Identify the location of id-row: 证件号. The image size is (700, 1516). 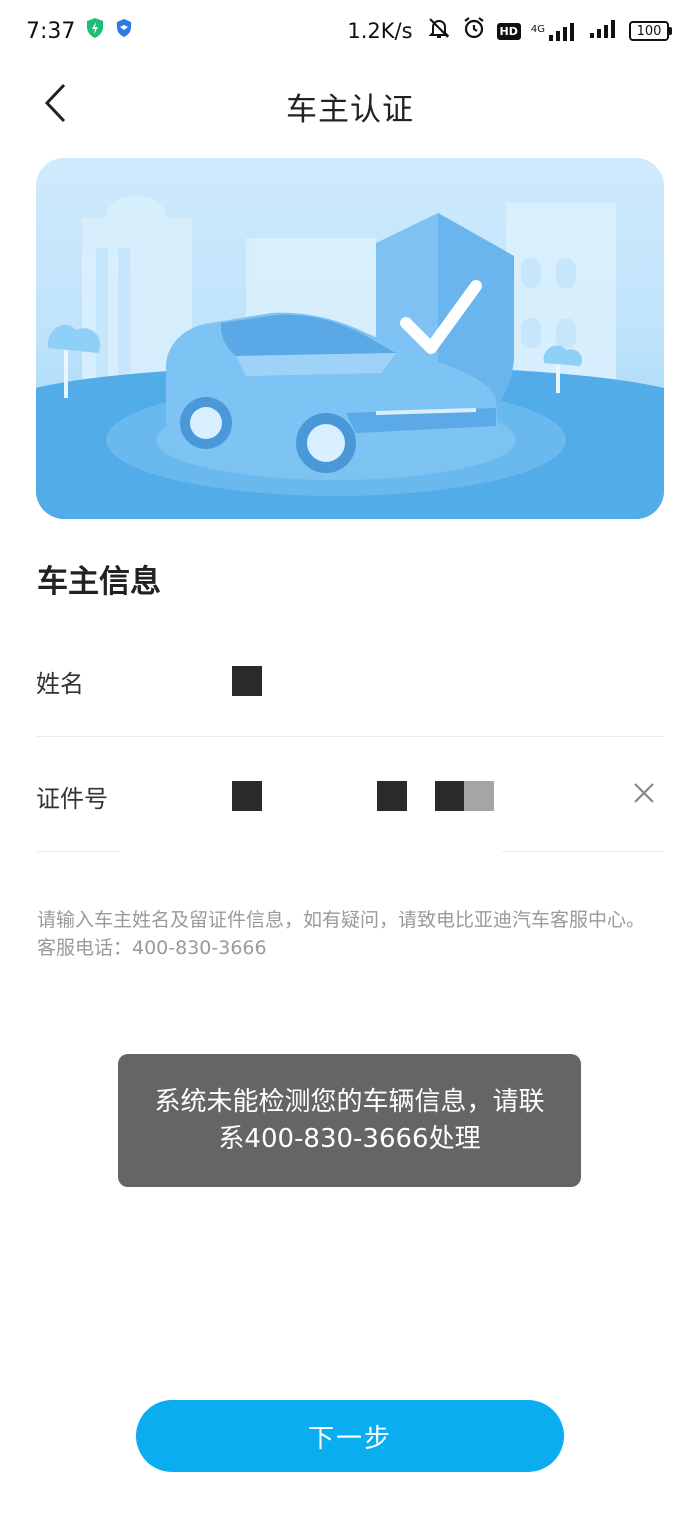
(350, 794).